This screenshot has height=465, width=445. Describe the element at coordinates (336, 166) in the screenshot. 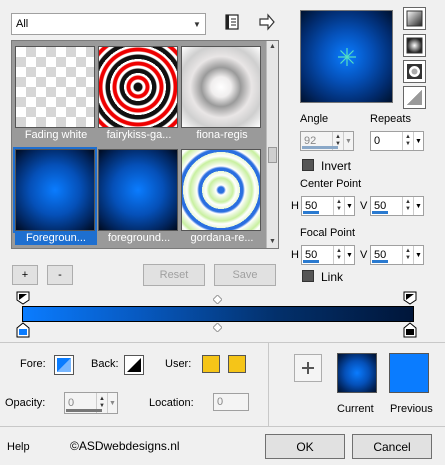

I see `invert-label: Invert` at that location.